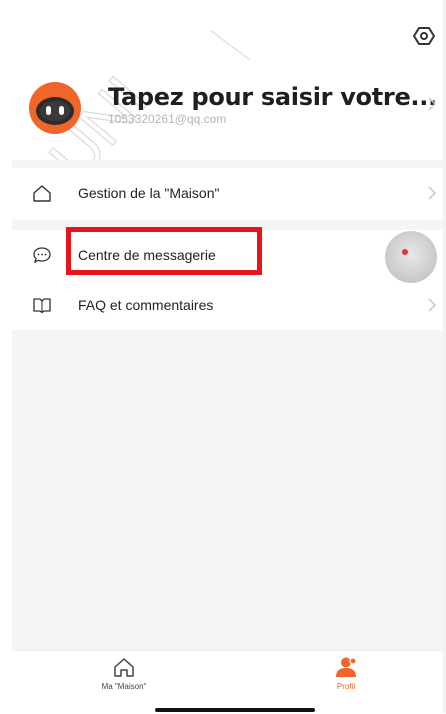 The image size is (446, 714). I want to click on tab-home-label: Ma "Maison", so click(124, 686).